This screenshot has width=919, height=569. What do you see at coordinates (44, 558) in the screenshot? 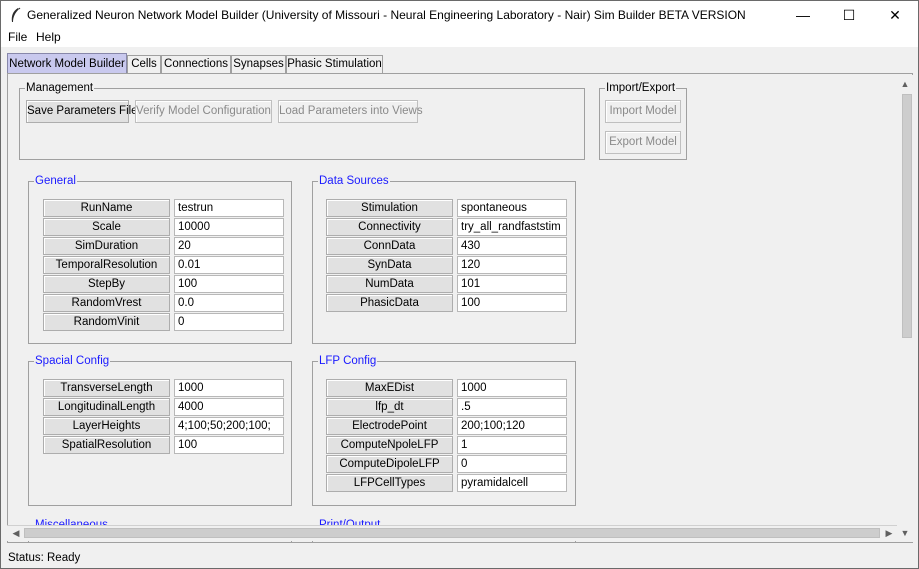
I see `status-text: Status: Ready` at bounding box center [44, 558].